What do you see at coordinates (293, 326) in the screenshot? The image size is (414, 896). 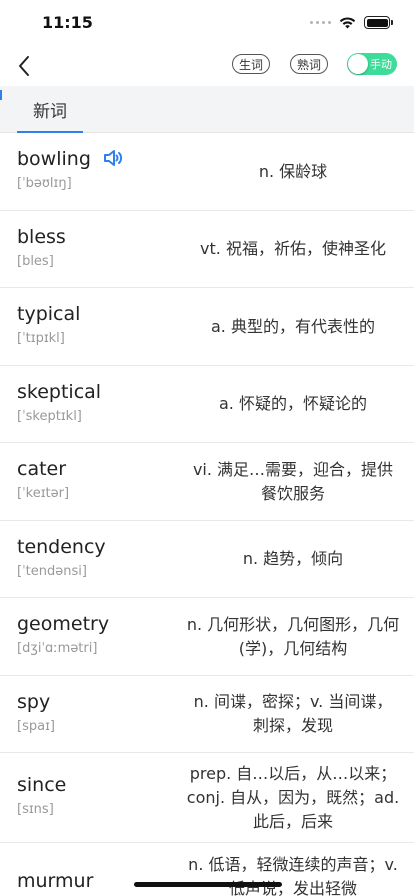 I see `word-meaning: a. 典型的，有代表性的` at bounding box center [293, 326].